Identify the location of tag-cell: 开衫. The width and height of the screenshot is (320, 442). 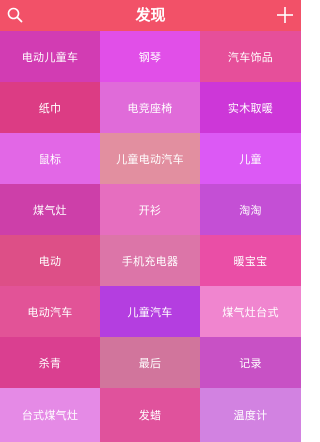
(150, 209).